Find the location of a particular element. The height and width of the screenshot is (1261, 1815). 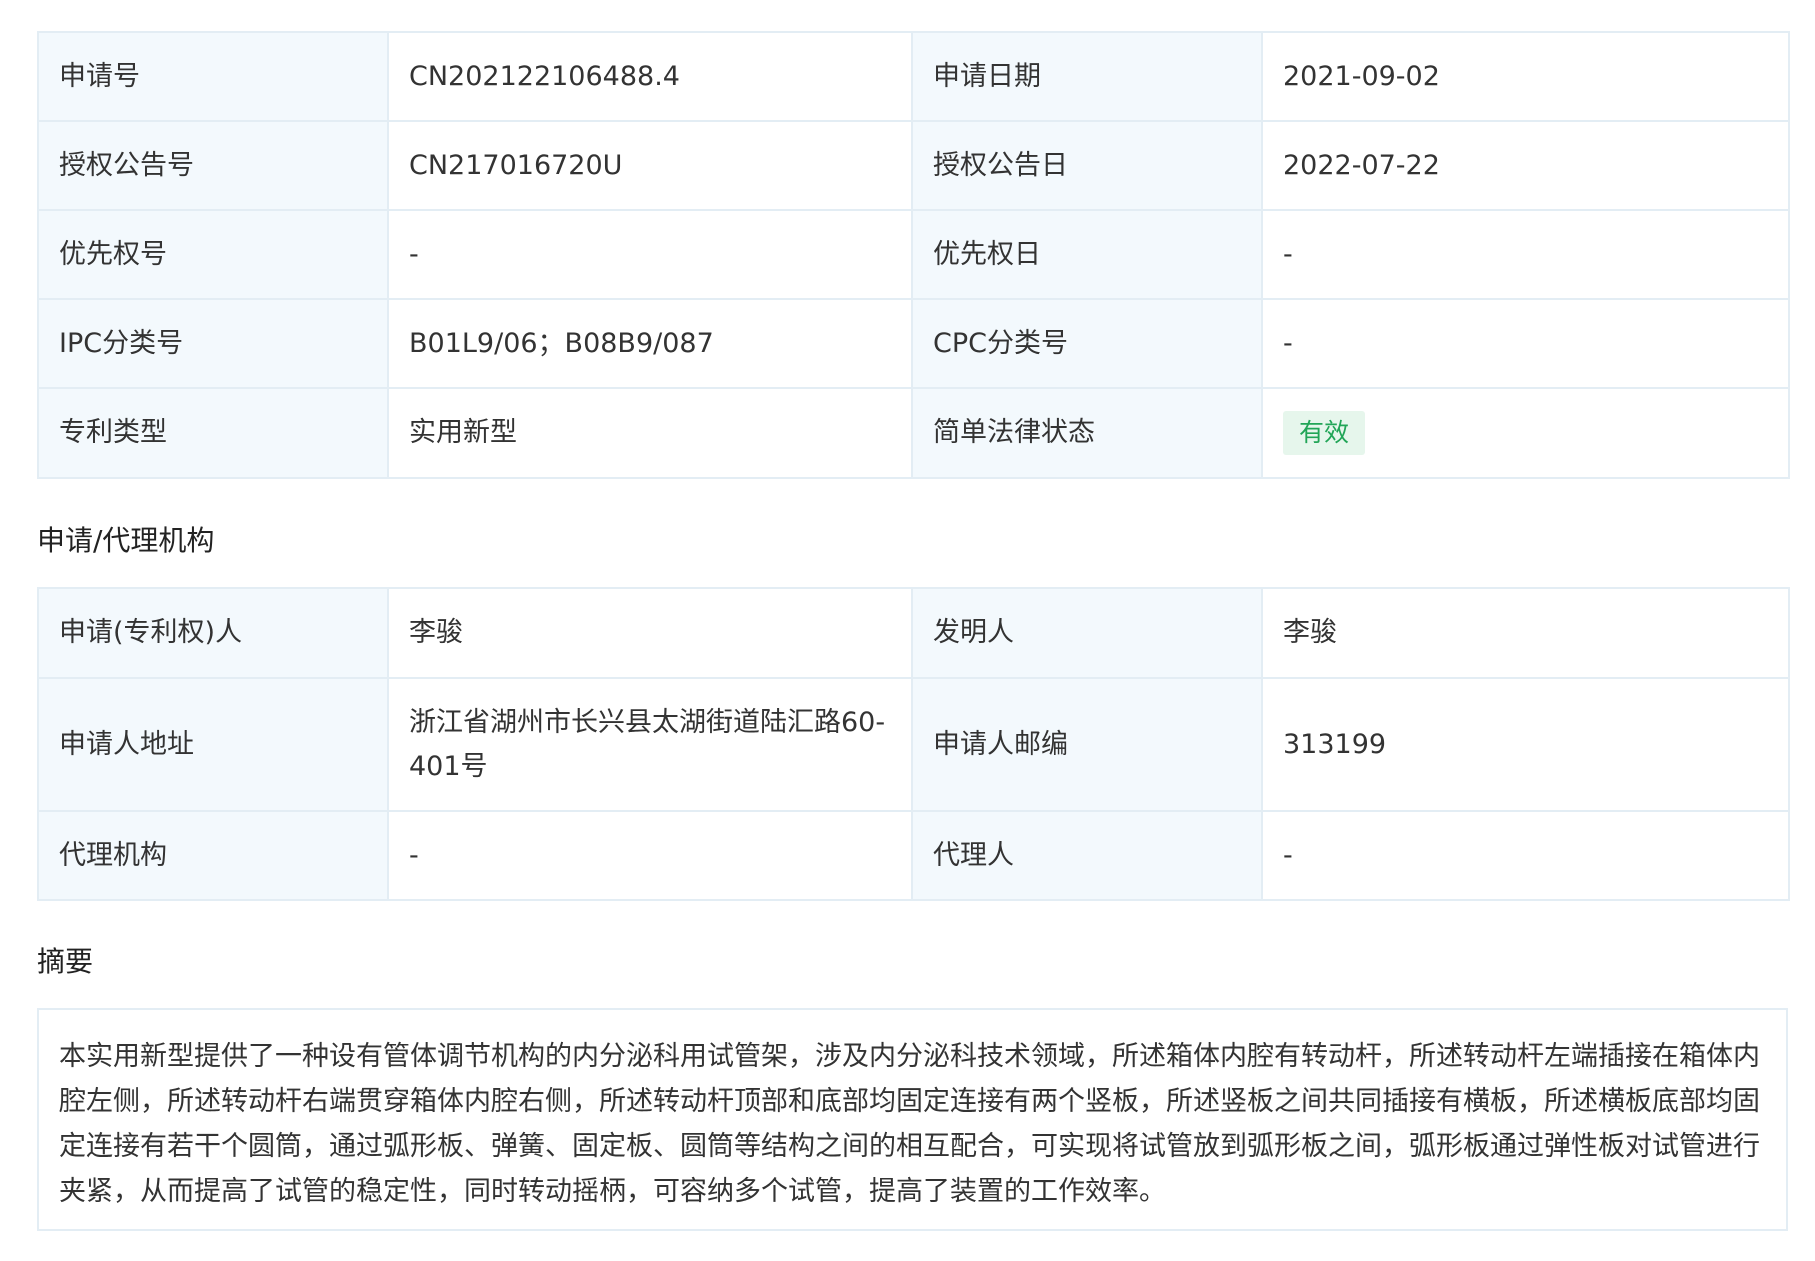

table-row: 代理机构 - 代理人 - is located at coordinates (913, 855).